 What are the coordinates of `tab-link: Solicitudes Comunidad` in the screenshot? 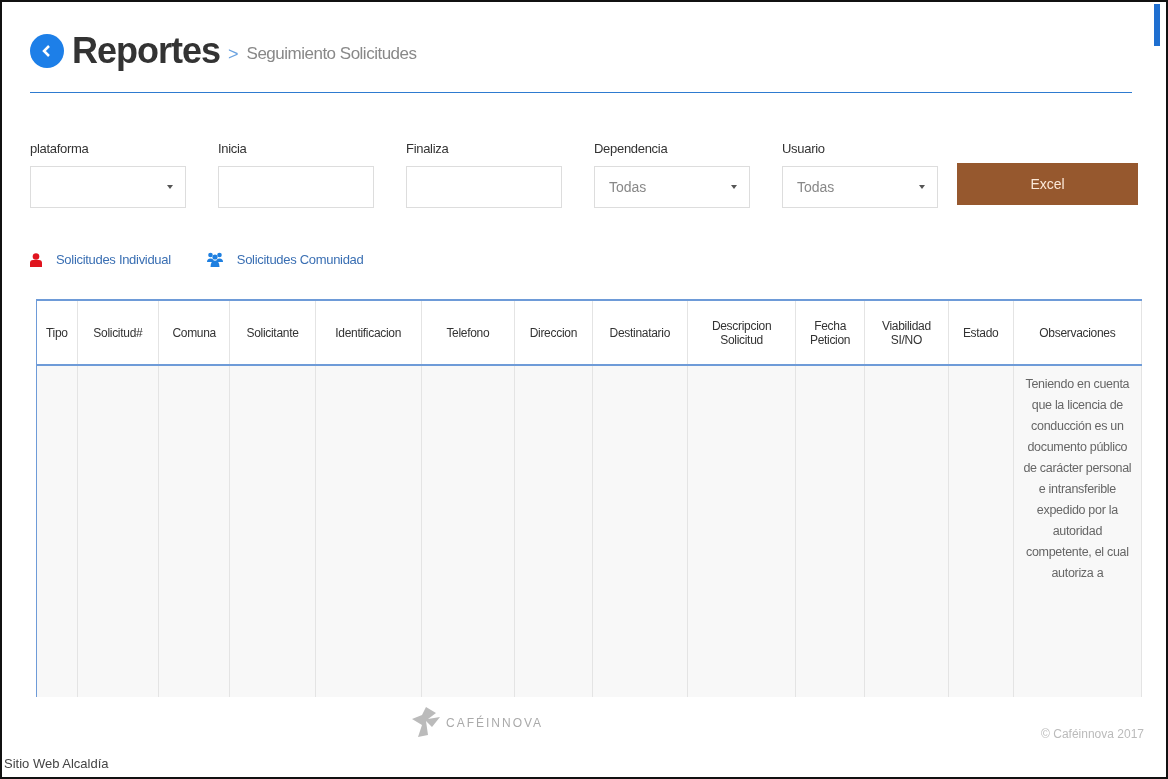 It's located at (300, 259).